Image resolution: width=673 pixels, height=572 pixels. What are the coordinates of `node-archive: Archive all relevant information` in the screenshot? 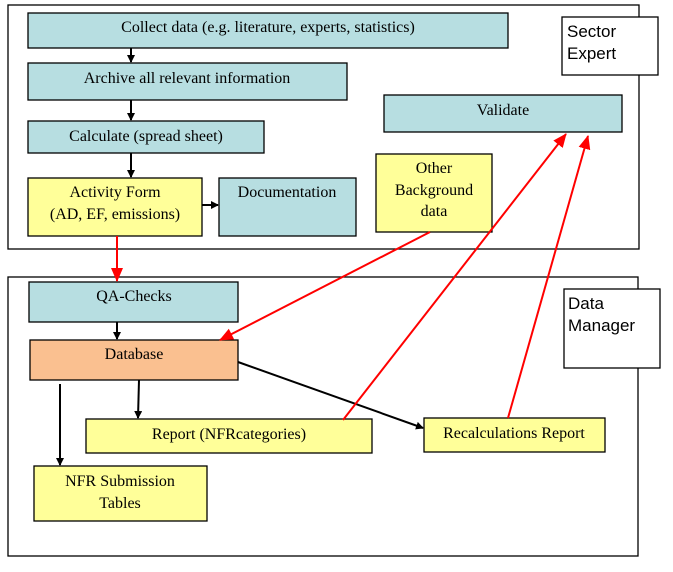 It's located at (187, 81).